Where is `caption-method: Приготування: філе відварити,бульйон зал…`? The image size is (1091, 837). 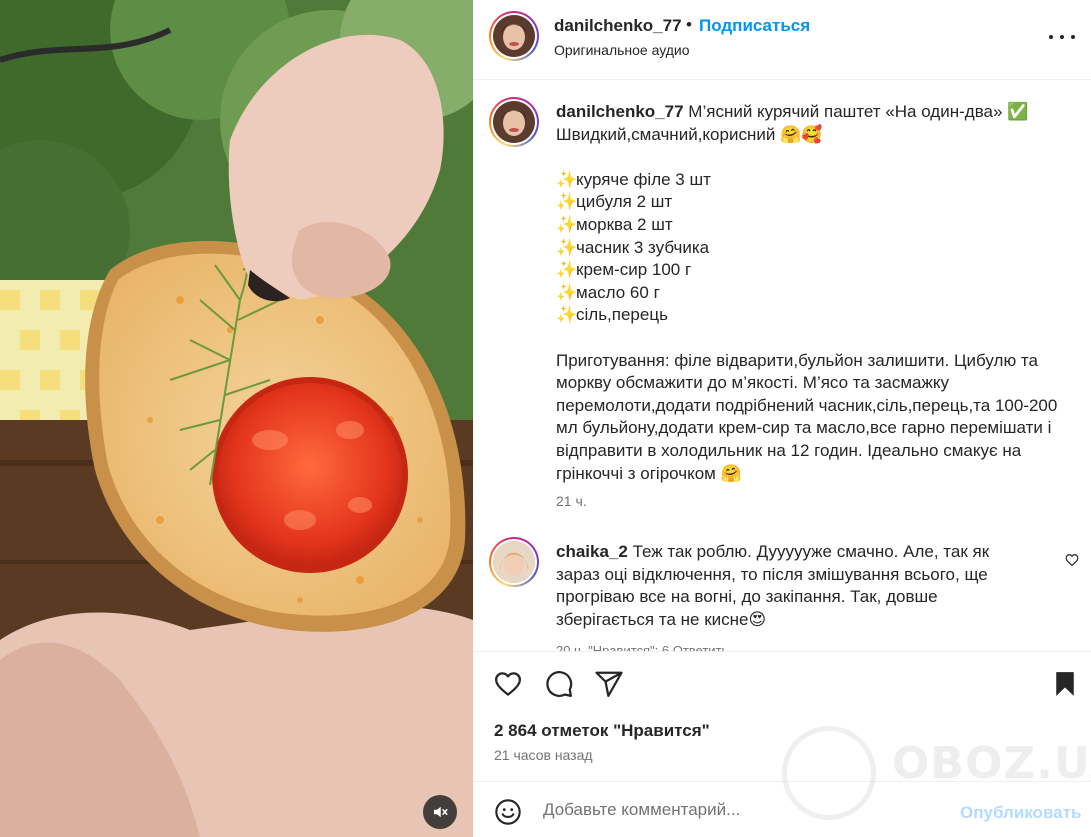 caption-method: Приготування: філе відварити,бульйон зал… is located at coordinates (807, 416).